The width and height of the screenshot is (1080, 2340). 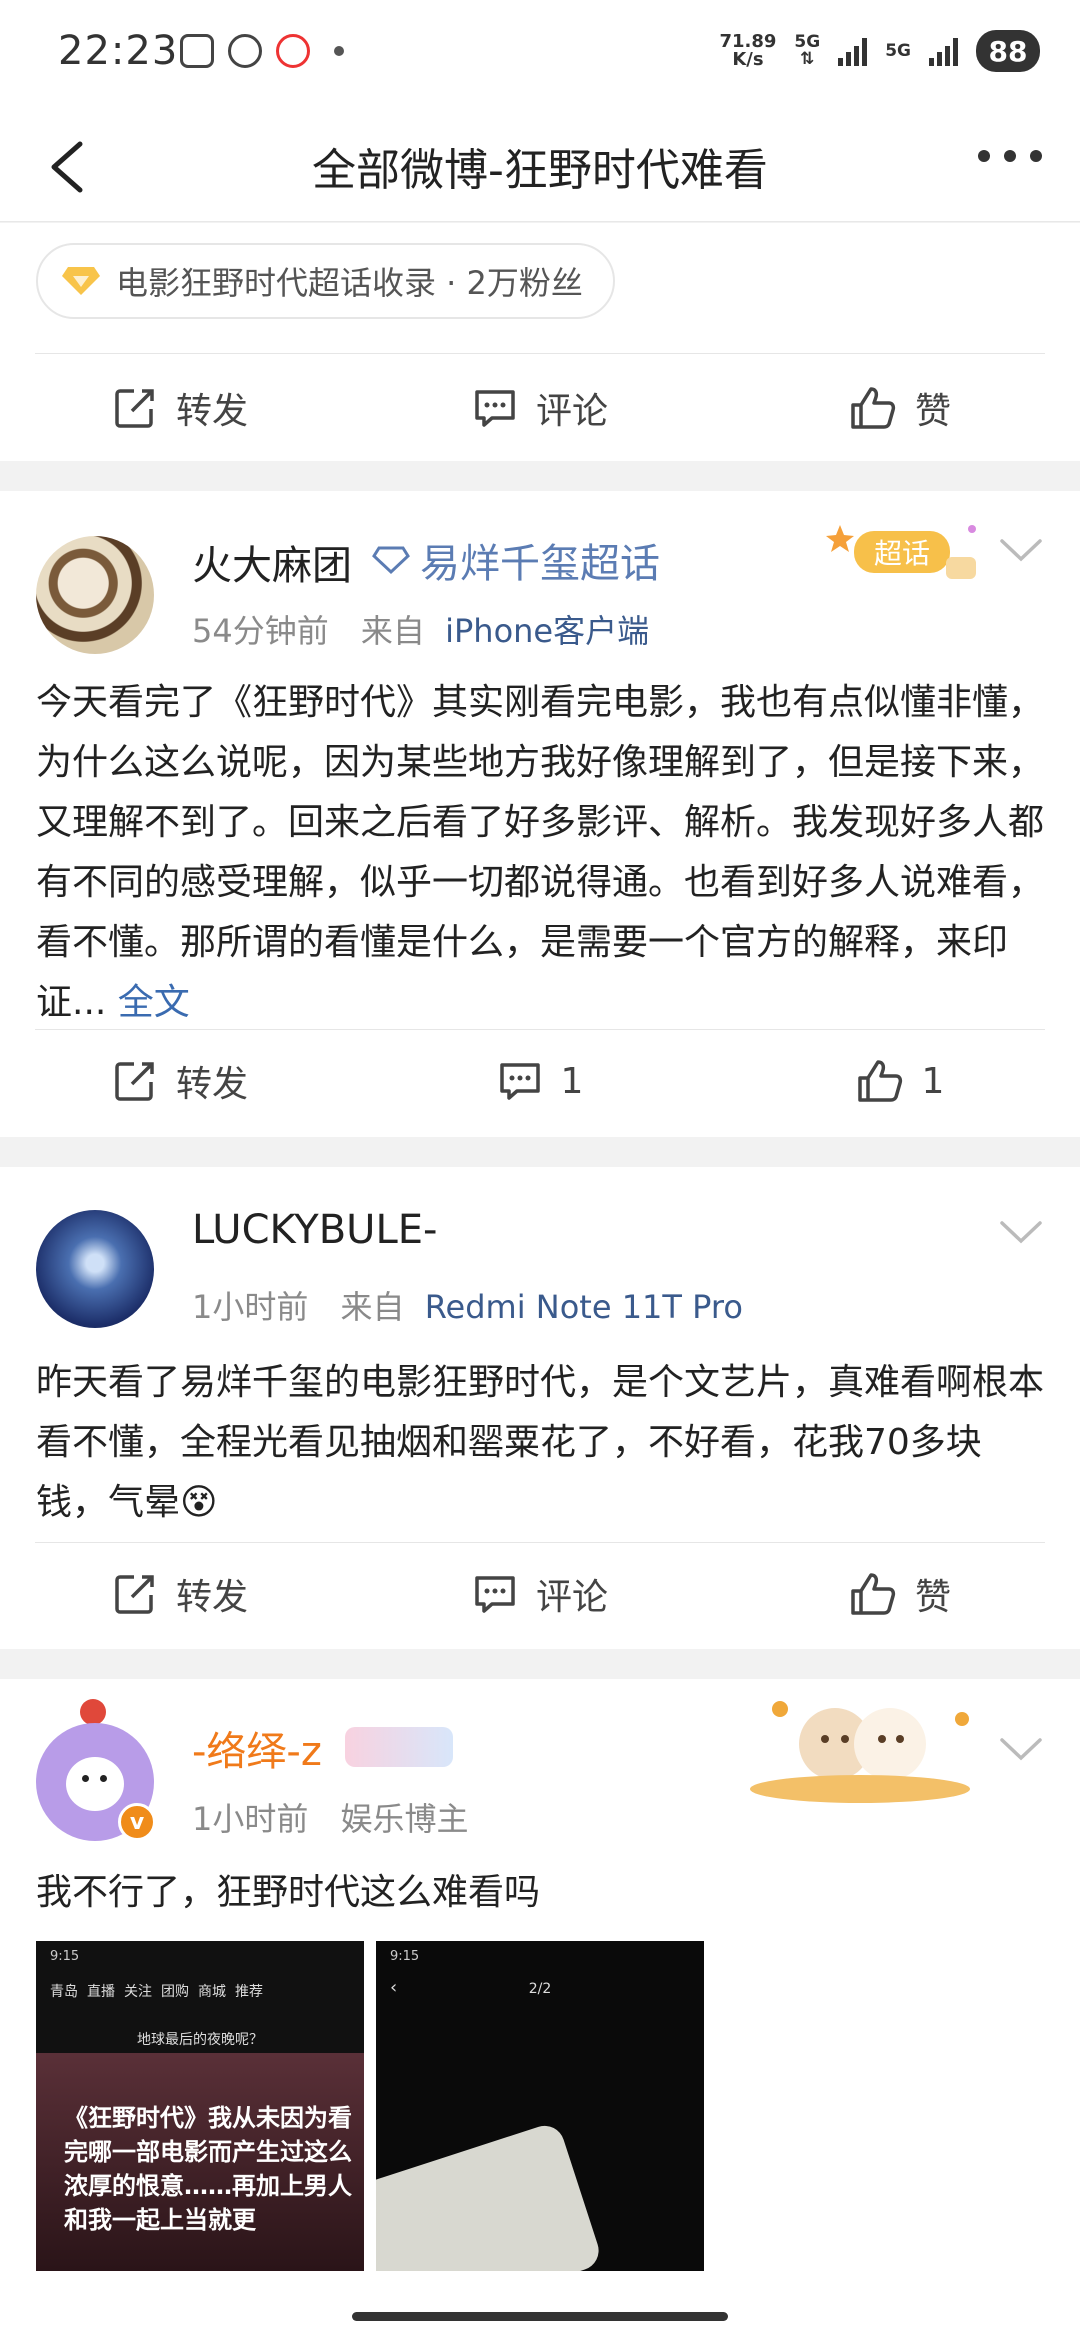 I want to click on super-topic-chip: 电影狂野时代超话收录 · 2万粉丝, so click(x=325, y=281).